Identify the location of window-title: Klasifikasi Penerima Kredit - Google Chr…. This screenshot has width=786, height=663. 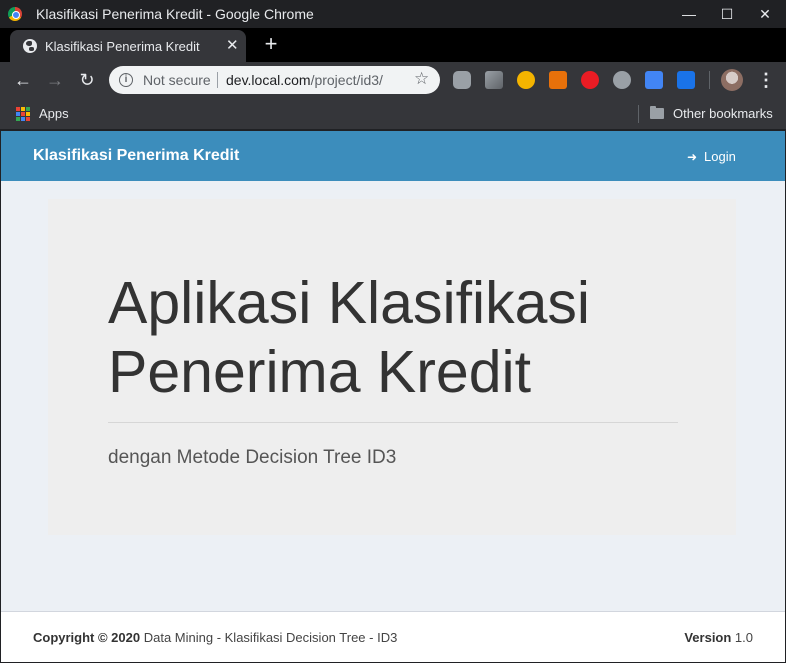
(175, 14).